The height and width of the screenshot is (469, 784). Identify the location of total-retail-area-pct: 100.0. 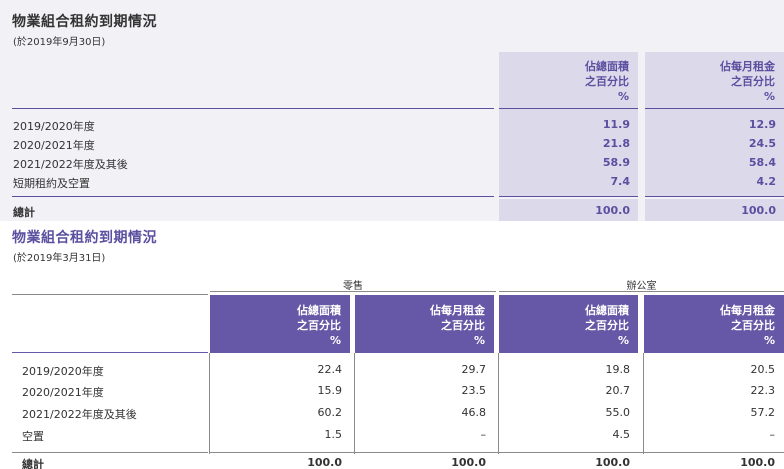
(324, 462).